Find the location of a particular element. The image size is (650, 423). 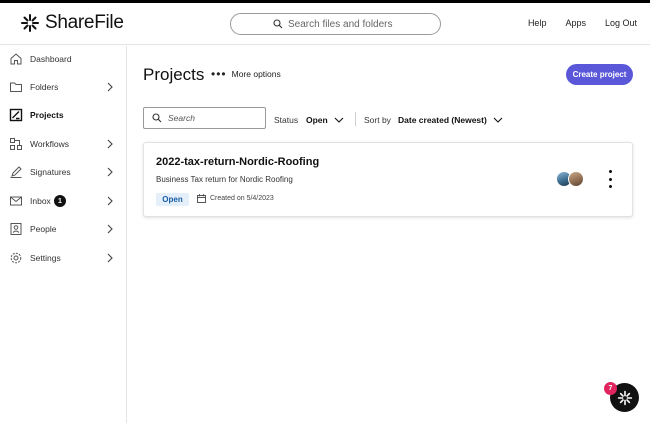

projects-icon is located at coordinates (16, 115).